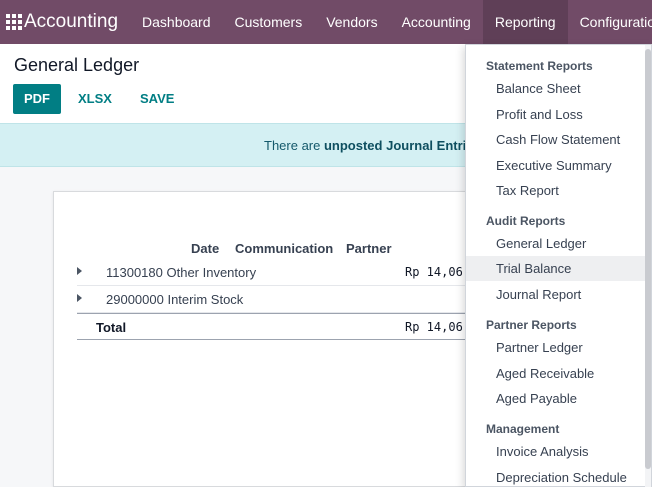 Image resolution: width=652 pixels, height=487 pixels. What do you see at coordinates (351, 22) in the screenshot?
I see `menu-vendors: Vendors` at bounding box center [351, 22].